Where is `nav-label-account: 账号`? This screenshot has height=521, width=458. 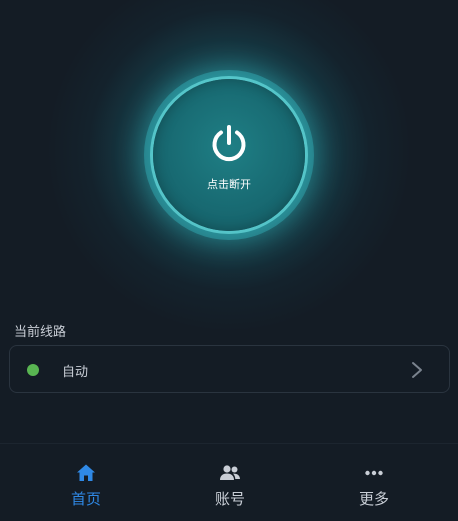 nav-label-account: 账号 is located at coordinates (229, 499).